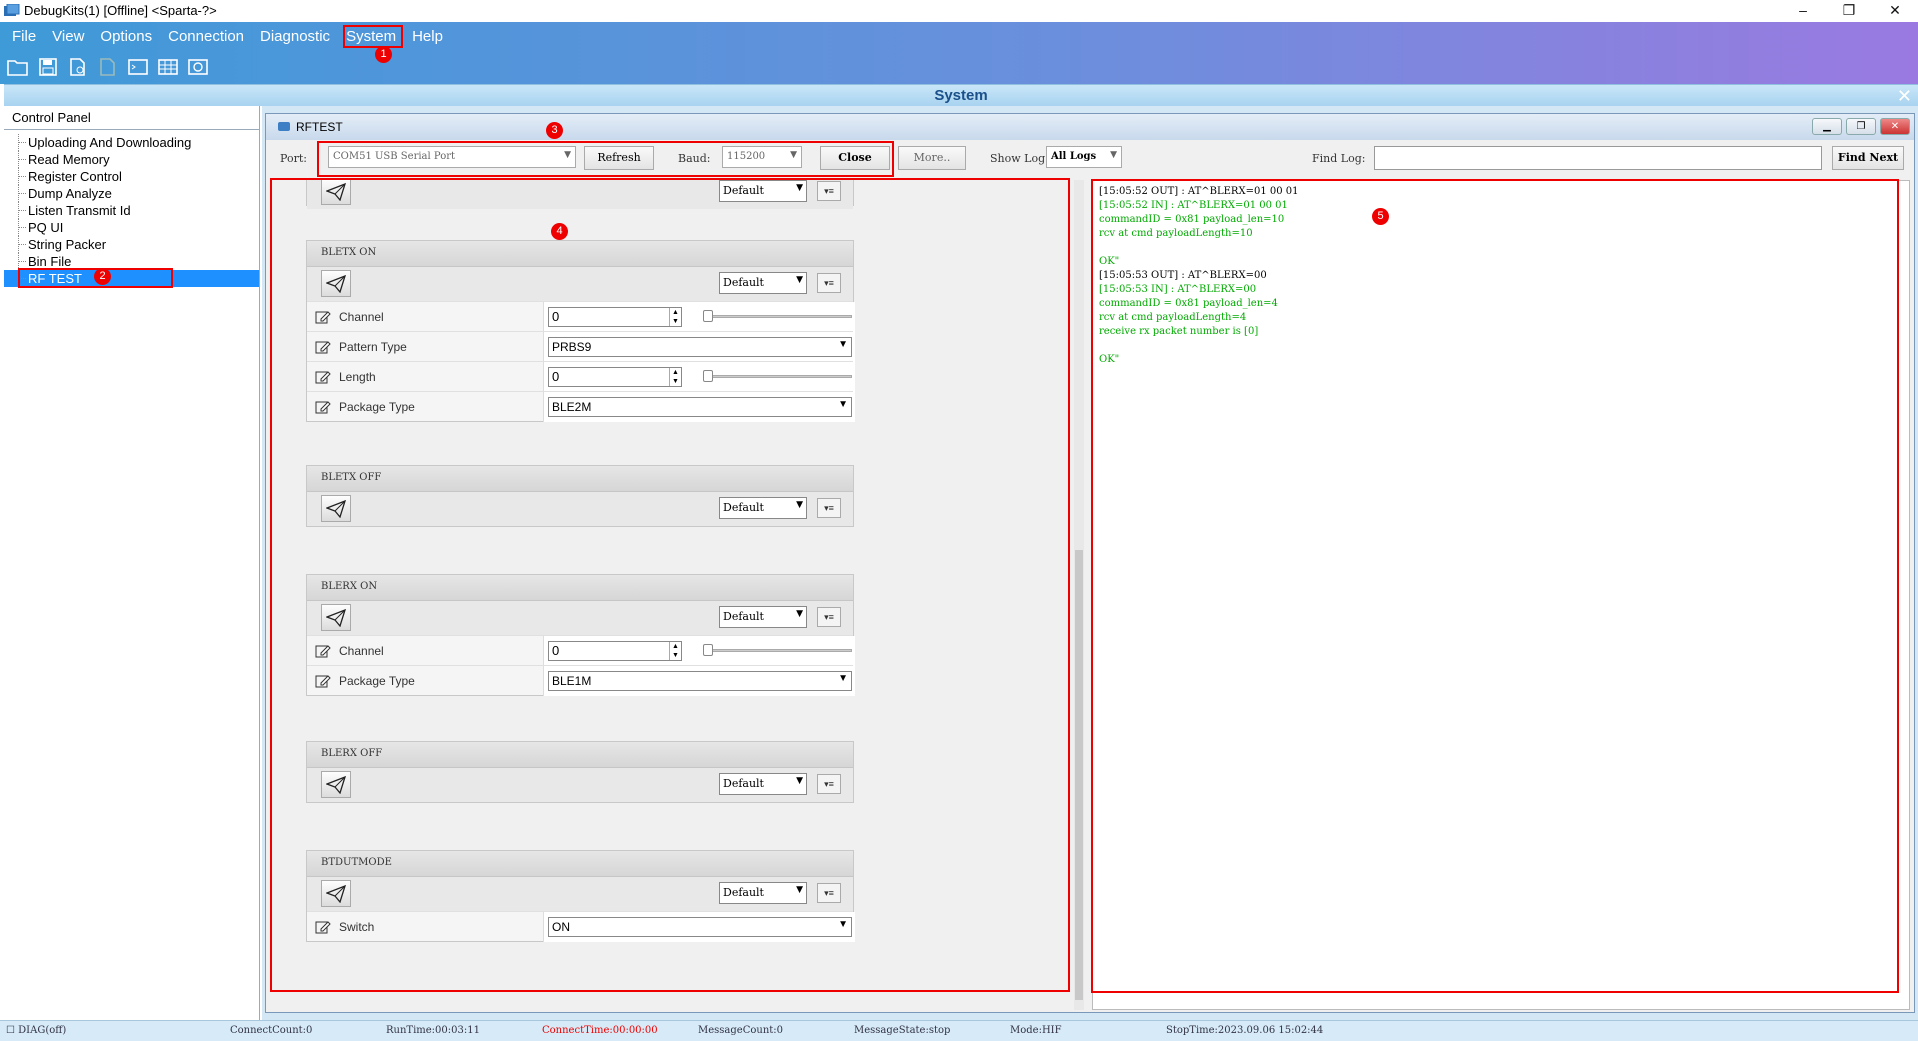  Describe the element at coordinates (24, 37) in the screenshot. I see `menu-file: File` at that location.